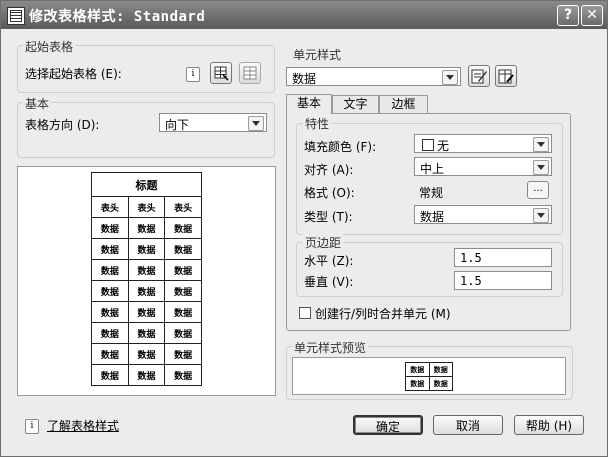 The image size is (608, 457). What do you see at coordinates (304, 79) in the screenshot?
I see `cell-style-value: 数据` at bounding box center [304, 79].